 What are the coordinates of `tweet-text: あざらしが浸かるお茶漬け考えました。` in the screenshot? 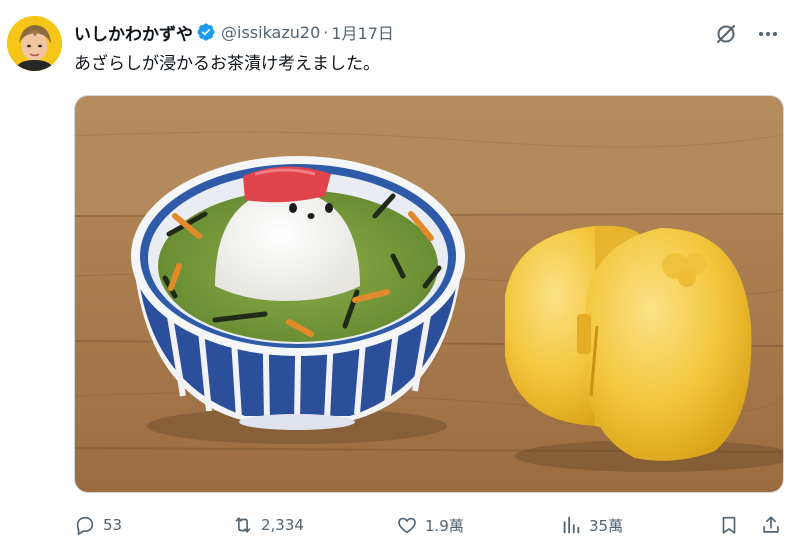 It's located at (227, 64).